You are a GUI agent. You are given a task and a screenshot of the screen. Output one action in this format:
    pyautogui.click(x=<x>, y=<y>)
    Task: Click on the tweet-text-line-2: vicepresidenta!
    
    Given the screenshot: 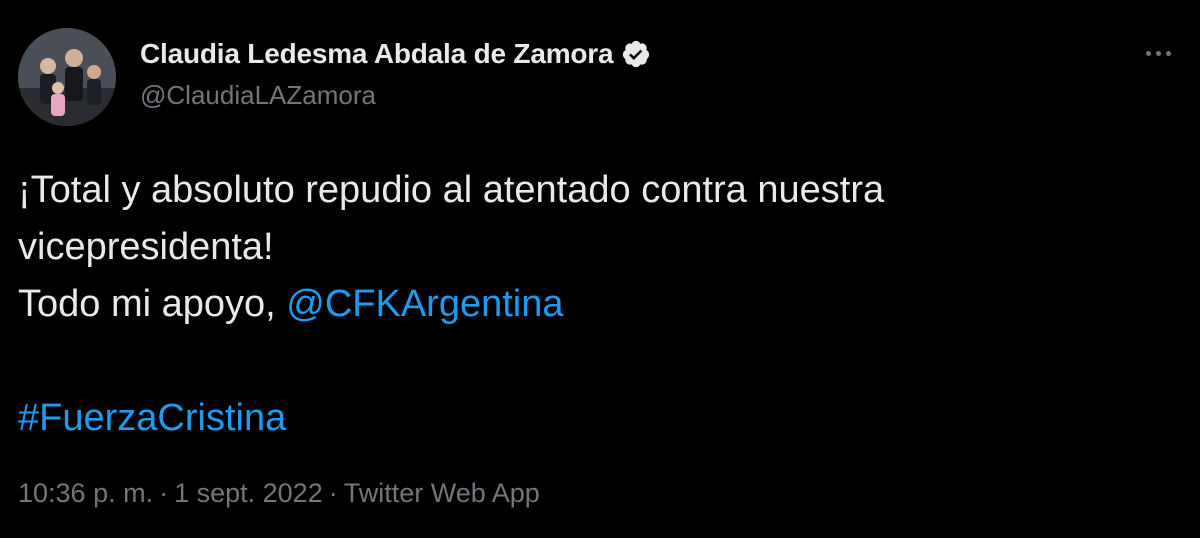 What is the action you would take?
    pyautogui.click(x=146, y=247)
    